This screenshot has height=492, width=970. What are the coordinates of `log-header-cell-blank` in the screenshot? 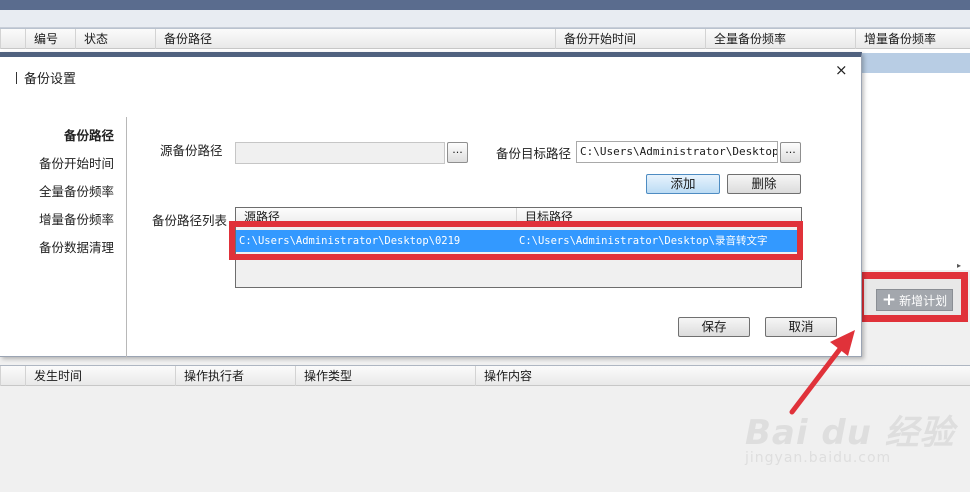 It's located at (12, 376).